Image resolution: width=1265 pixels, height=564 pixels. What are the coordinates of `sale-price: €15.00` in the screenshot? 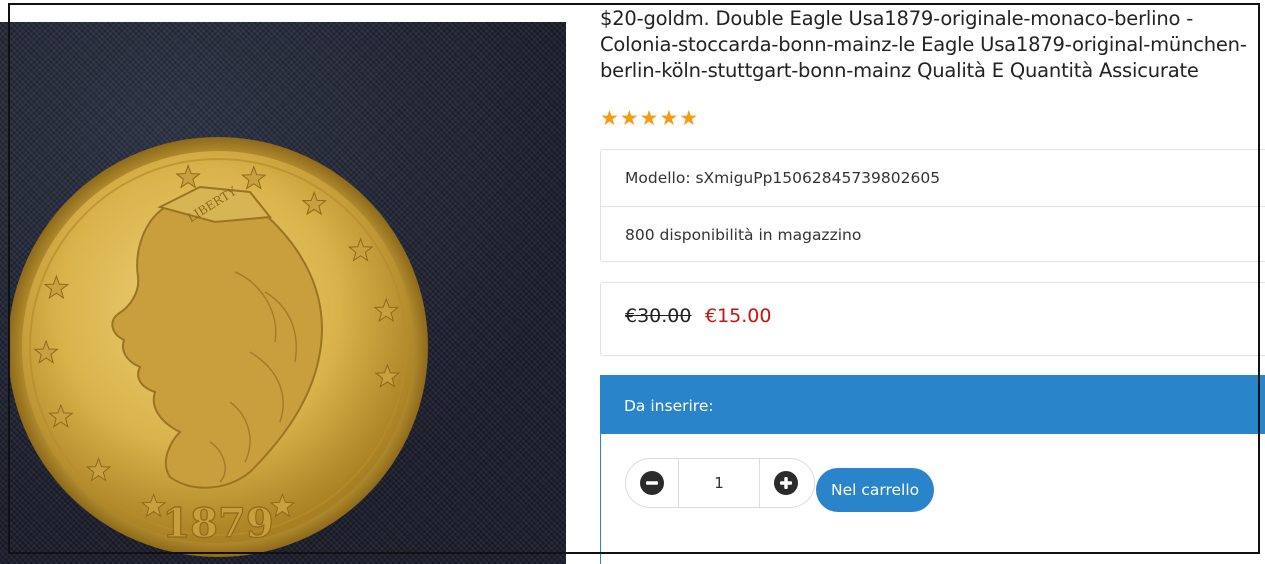 It's located at (738, 316).